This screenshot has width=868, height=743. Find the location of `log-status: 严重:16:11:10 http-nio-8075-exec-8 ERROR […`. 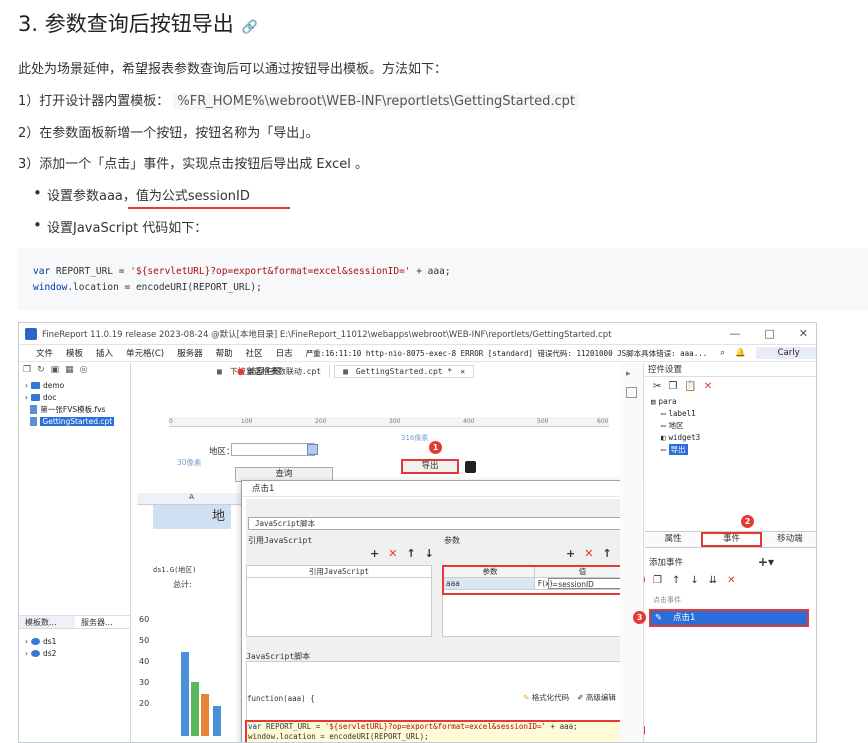

log-status: 严重:16:11:10 http-nio-8075-exec-8 ERROR [… is located at coordinates (506, 353).